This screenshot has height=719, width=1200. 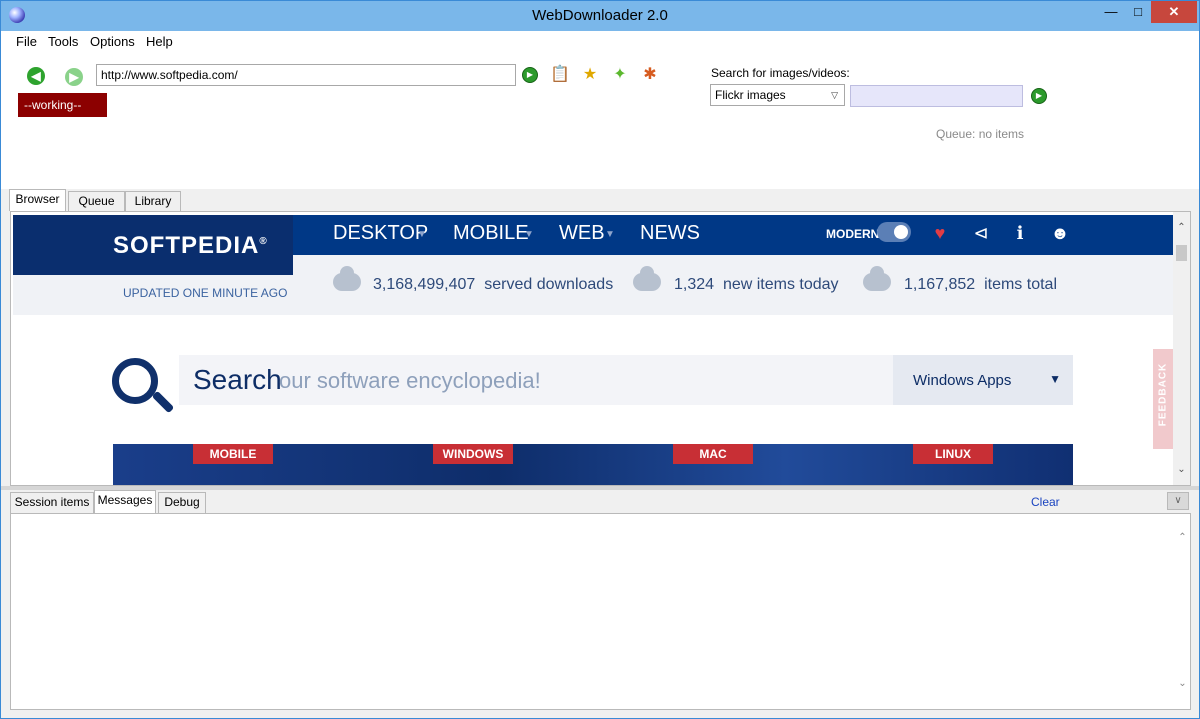 I want to click on search-source-select: Flickr images ▽, so click(x=777, y=95).